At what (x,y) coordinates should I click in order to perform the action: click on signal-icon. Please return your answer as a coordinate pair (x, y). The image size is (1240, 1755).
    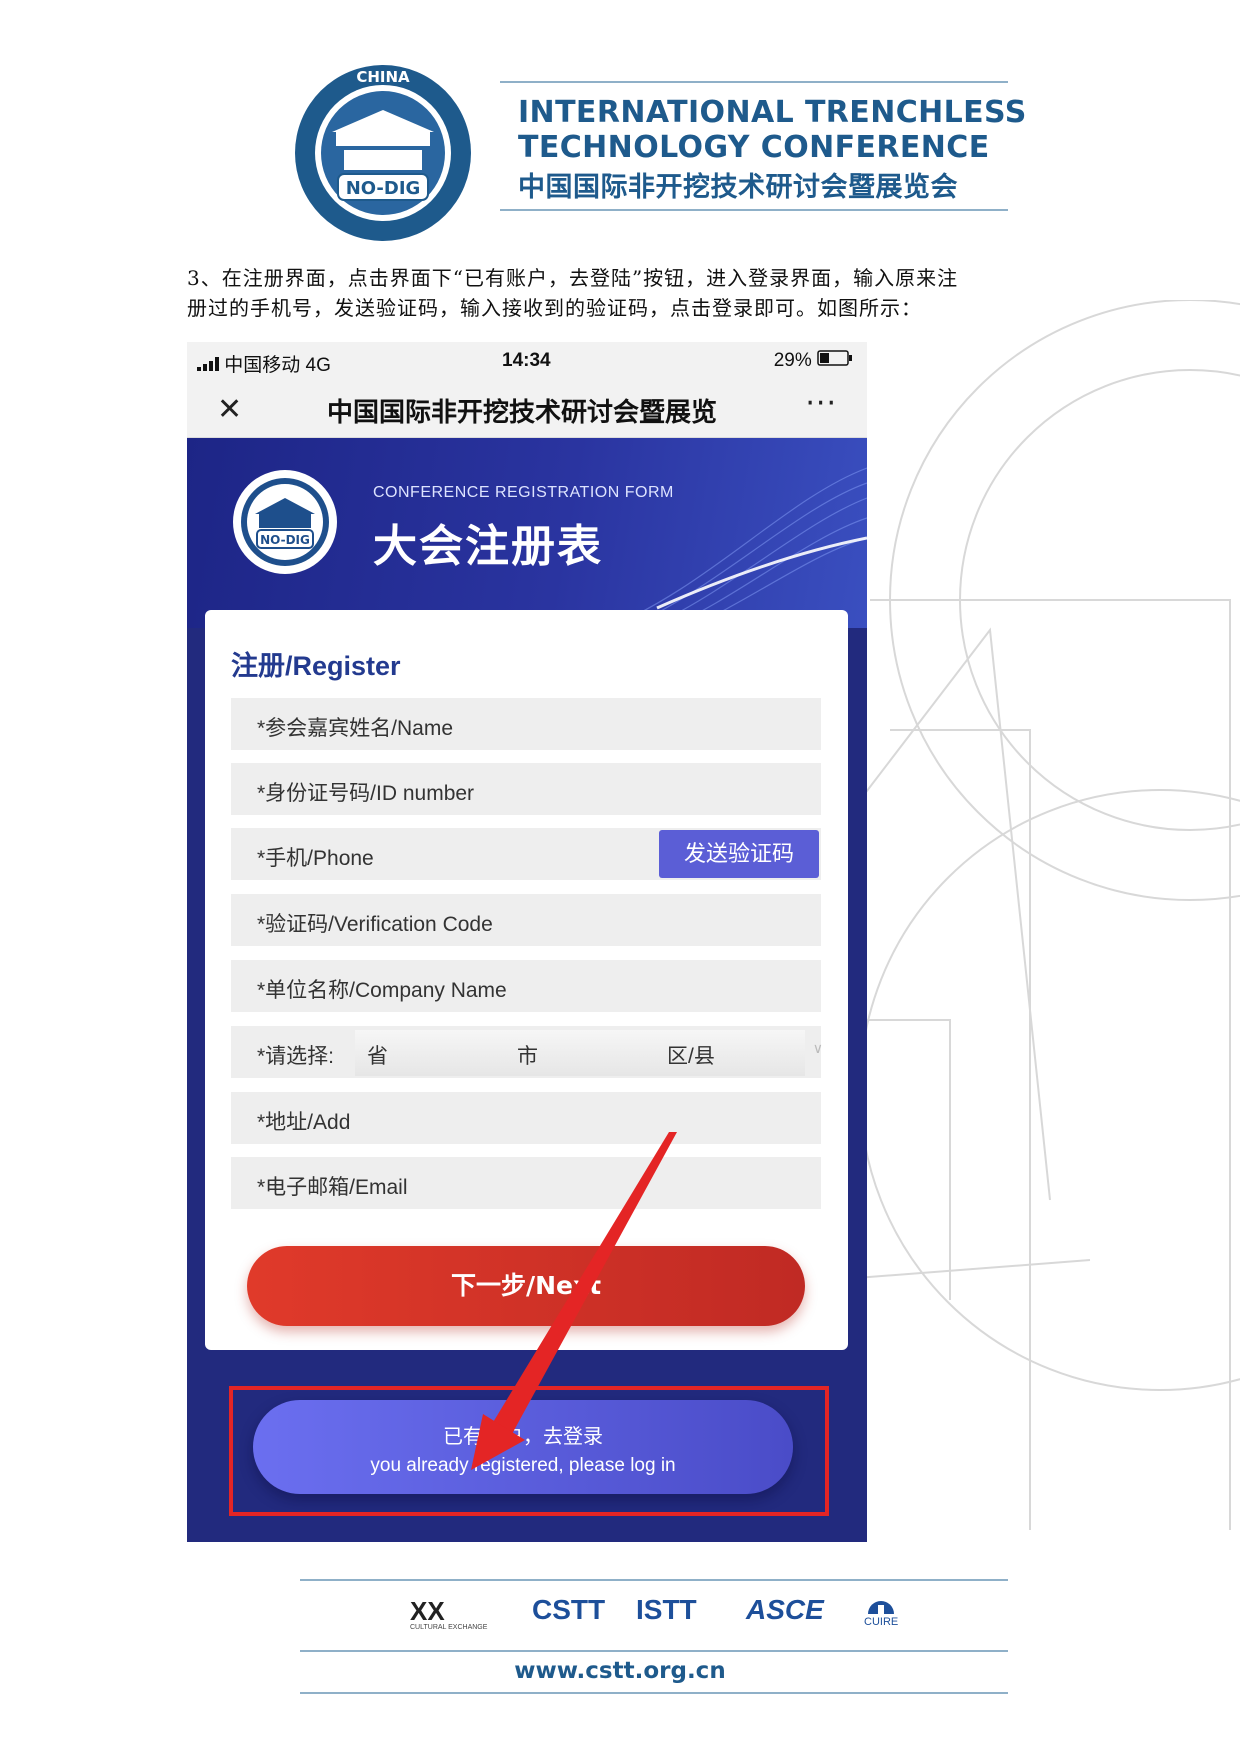
    Looking at the image, I should click on (208, 364).